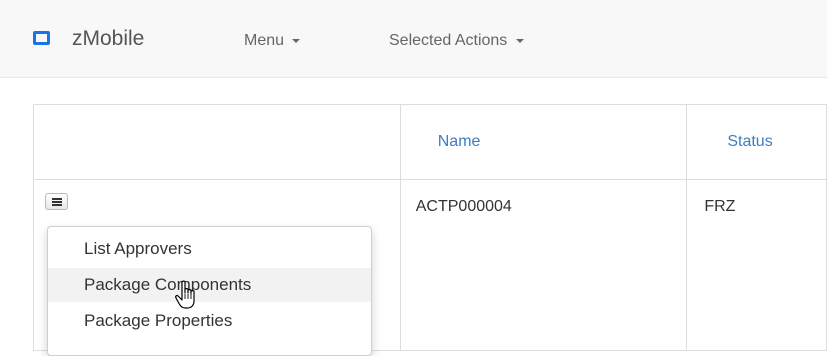  I want to click on selected-actions-dropdown-toggle: Selected Actions, so click(456, 41).